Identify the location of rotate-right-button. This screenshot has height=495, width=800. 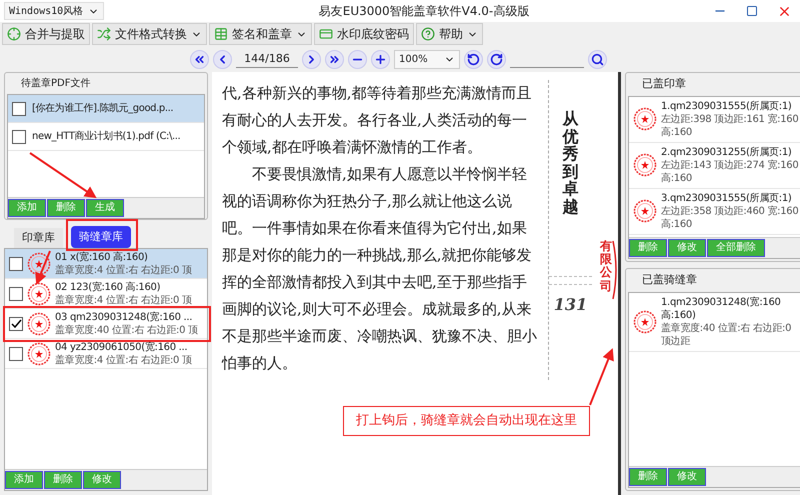
(496, 59).